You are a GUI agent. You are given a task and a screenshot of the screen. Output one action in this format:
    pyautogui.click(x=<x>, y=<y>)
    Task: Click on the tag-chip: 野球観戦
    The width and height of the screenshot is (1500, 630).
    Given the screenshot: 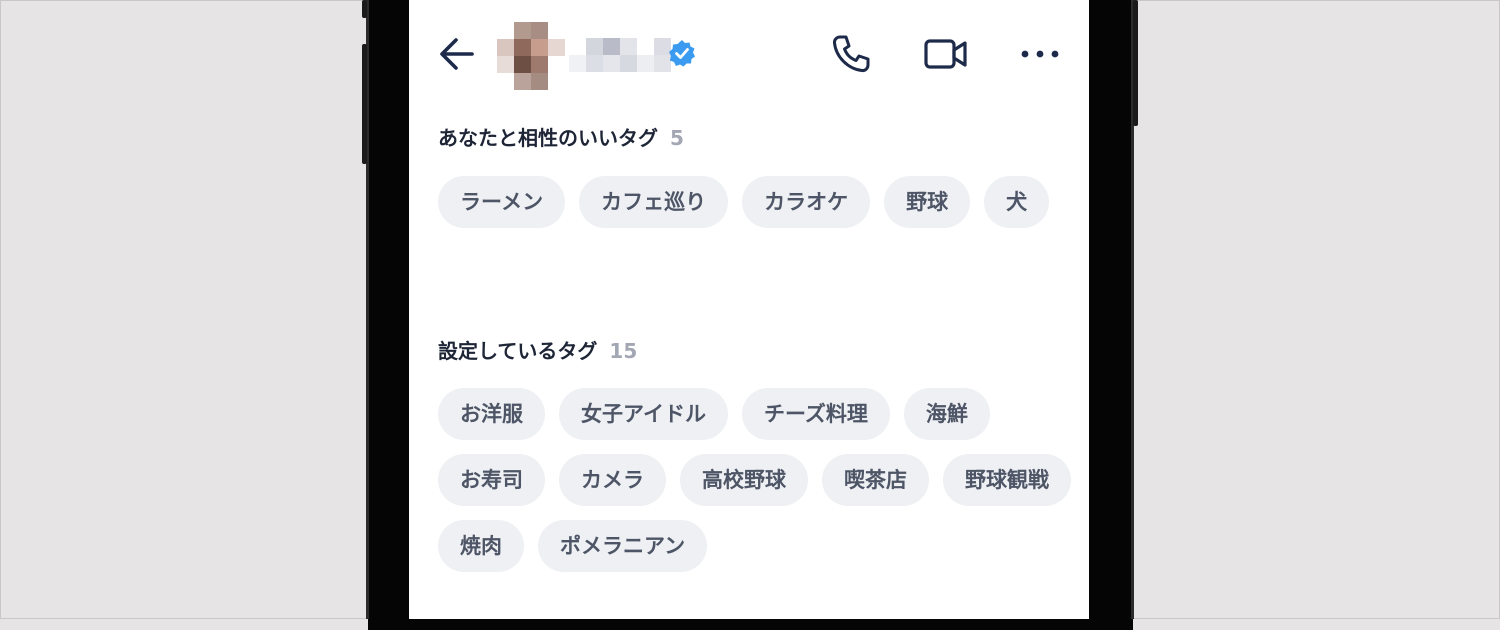 What is the action you would take?
    pyautogui.click(x=1007, y=480)
    